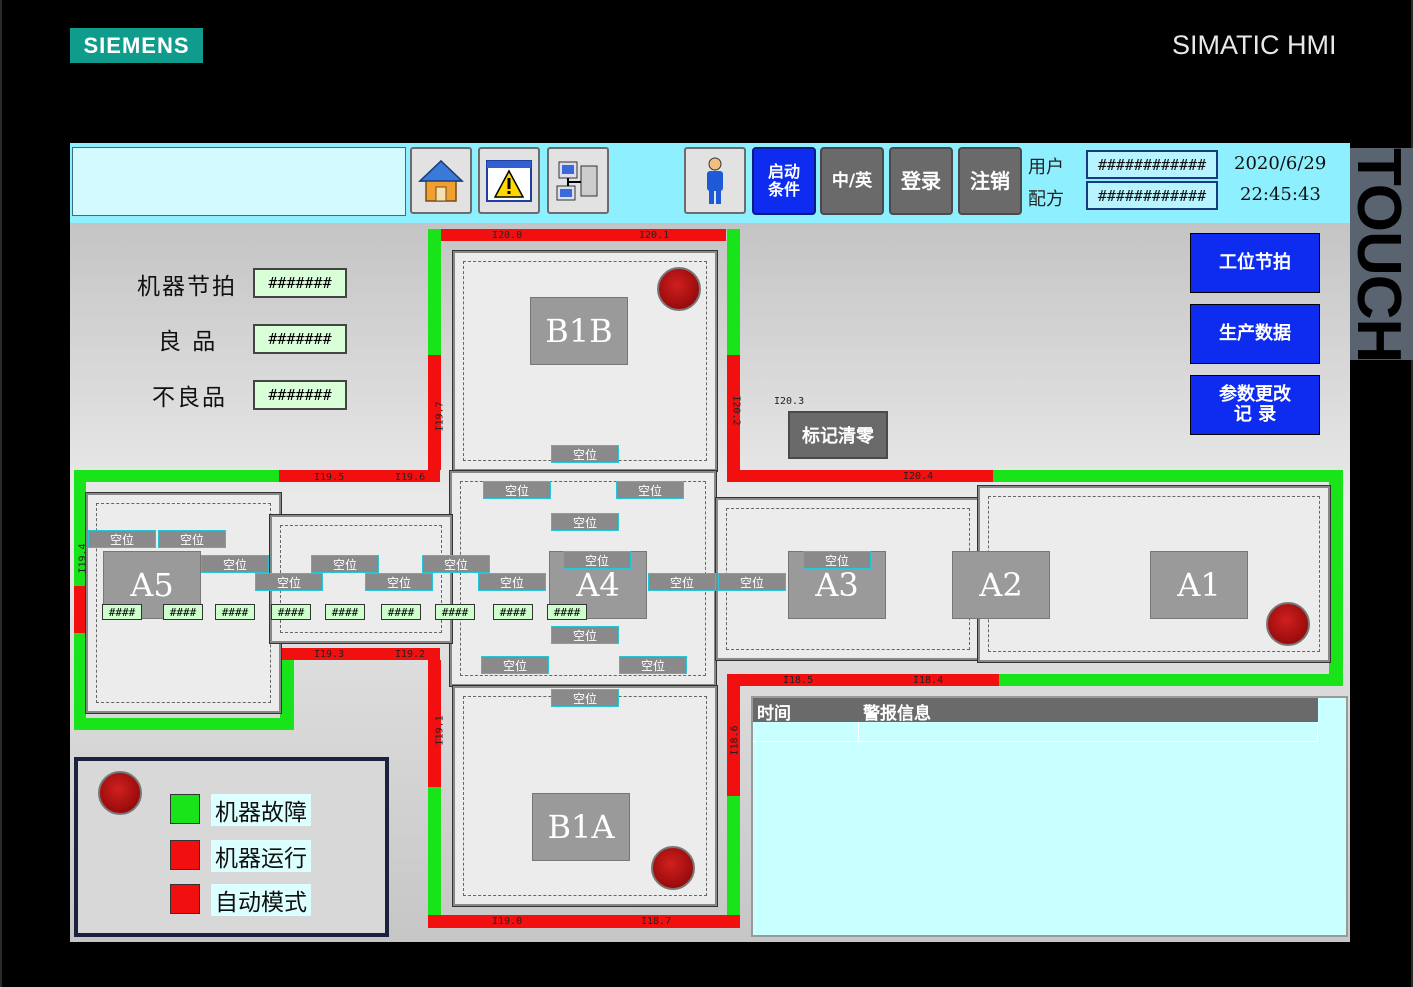  What do you see at coordinates (187, 287) in the screenshot?
I see `cycle-label: 机器节拍` at bounding box center [187, 287].